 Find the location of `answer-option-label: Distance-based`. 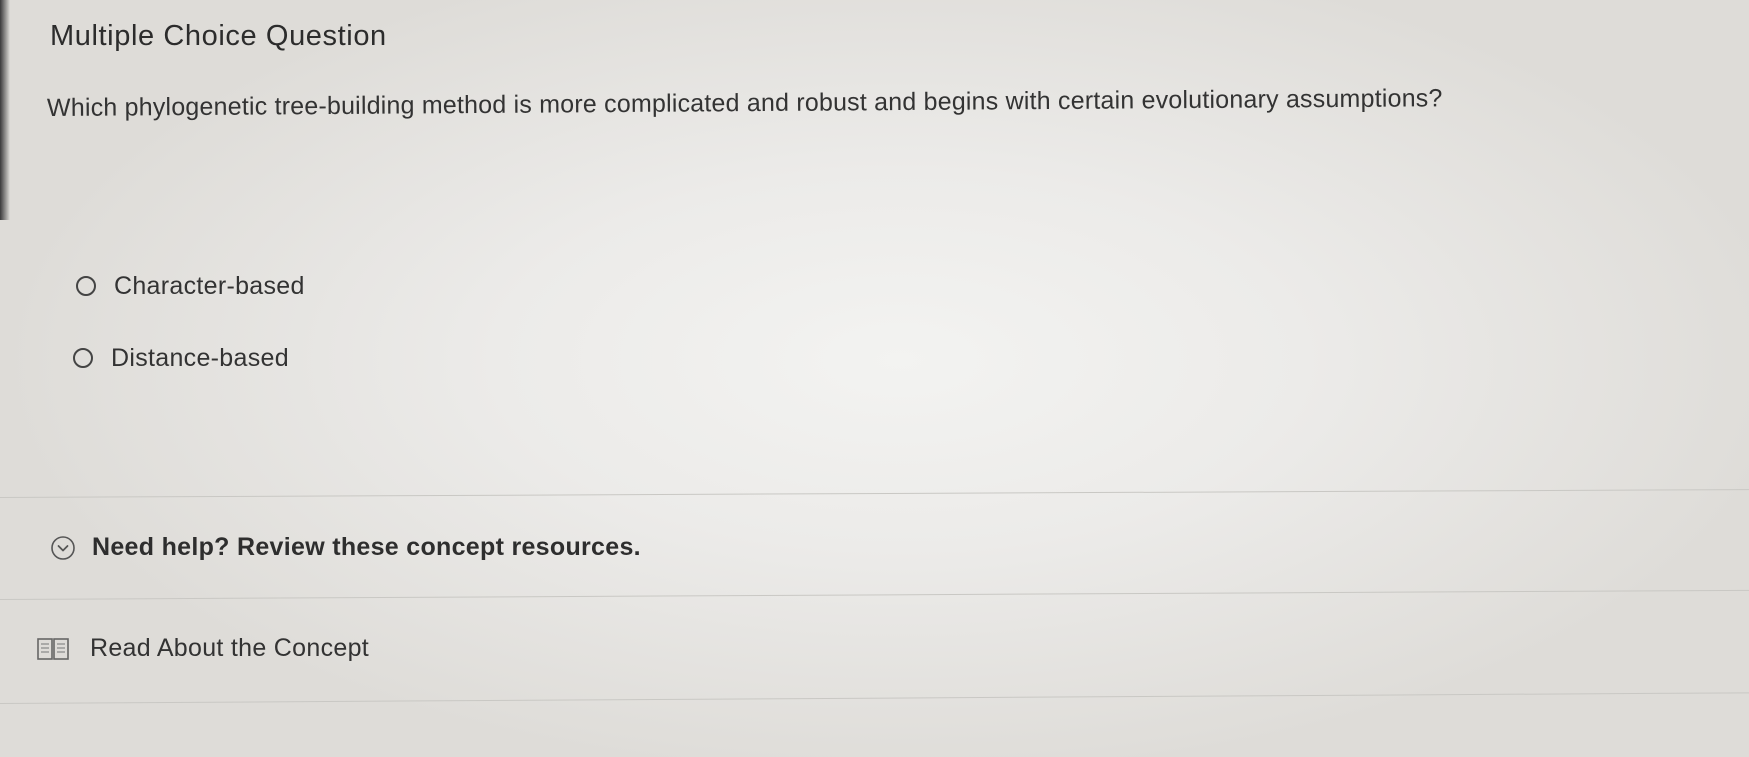

answer-option-label: Distance-based is located at coordinates (200, 357).